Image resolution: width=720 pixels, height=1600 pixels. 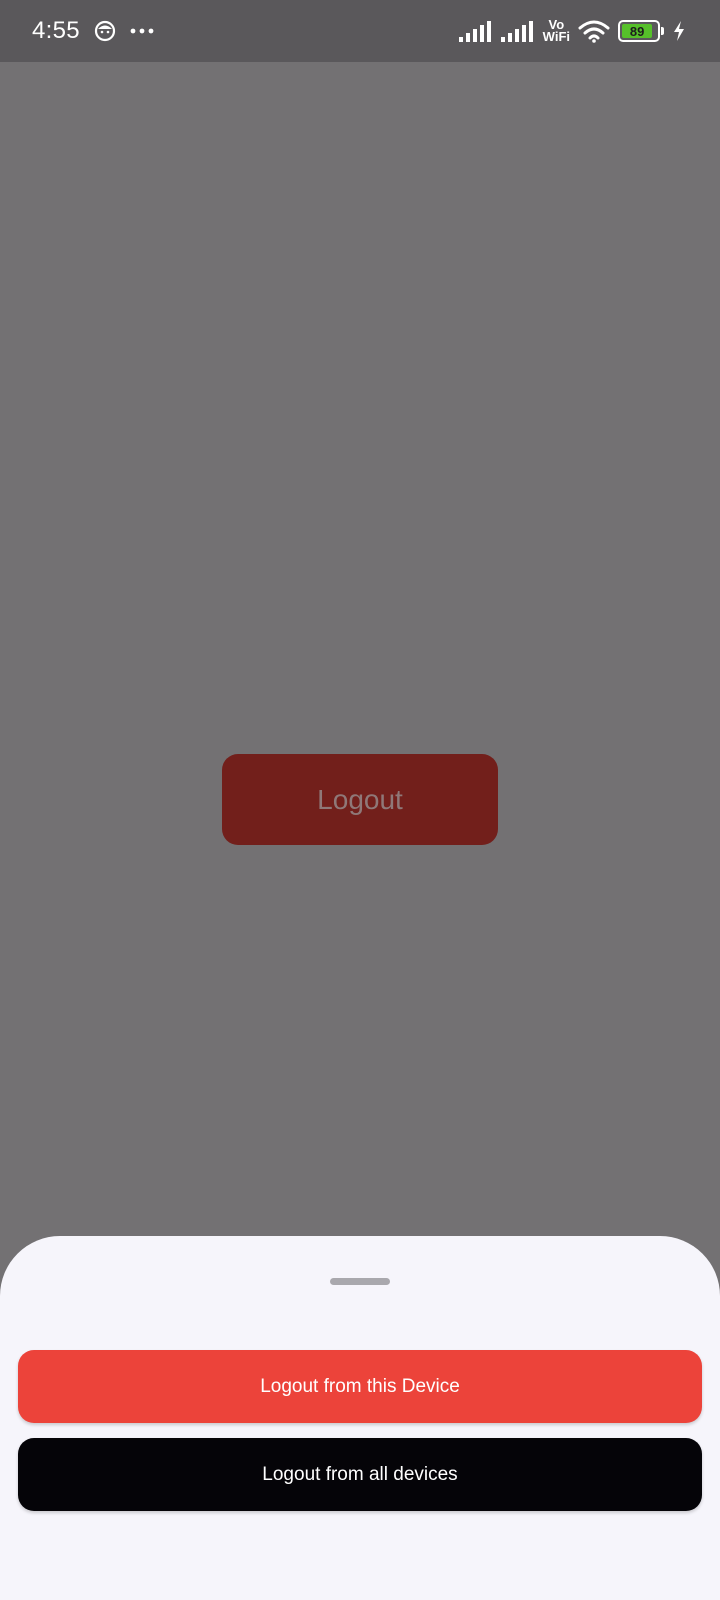 I want to click on drag-handle, so click(x=360, y=1281).